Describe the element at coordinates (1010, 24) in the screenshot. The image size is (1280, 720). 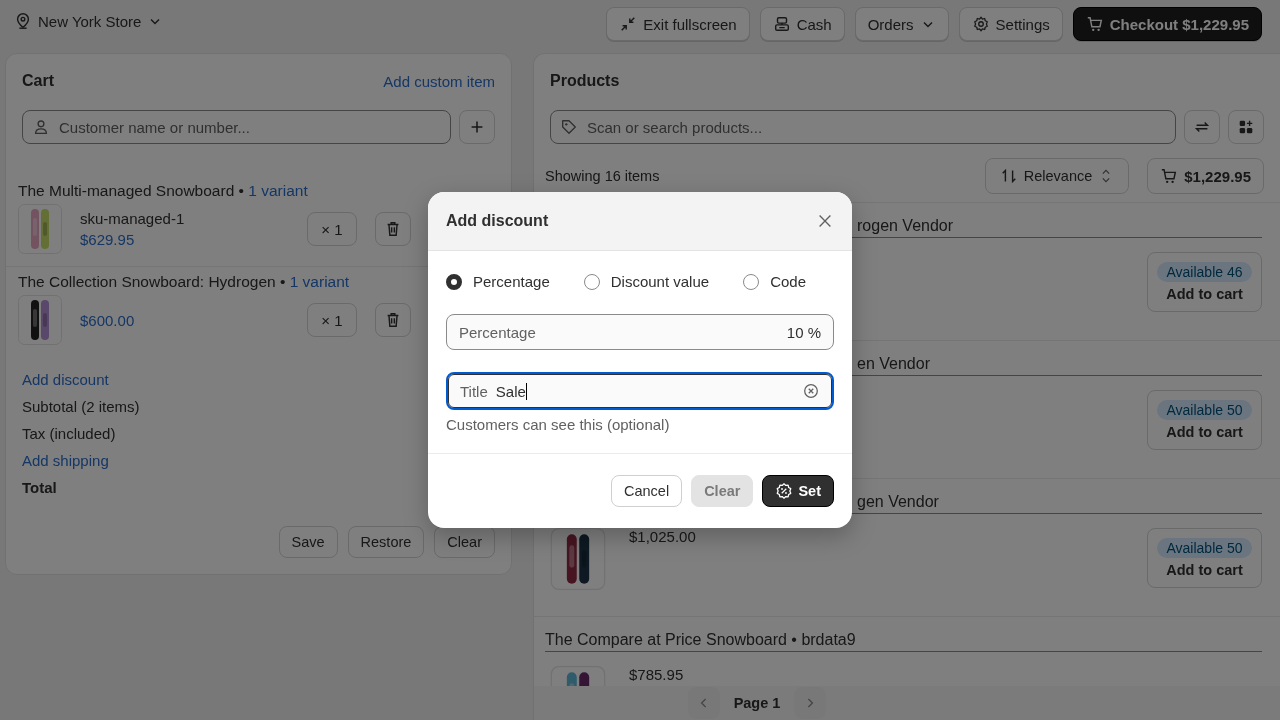
I see `settings-button: Settings` at that location.